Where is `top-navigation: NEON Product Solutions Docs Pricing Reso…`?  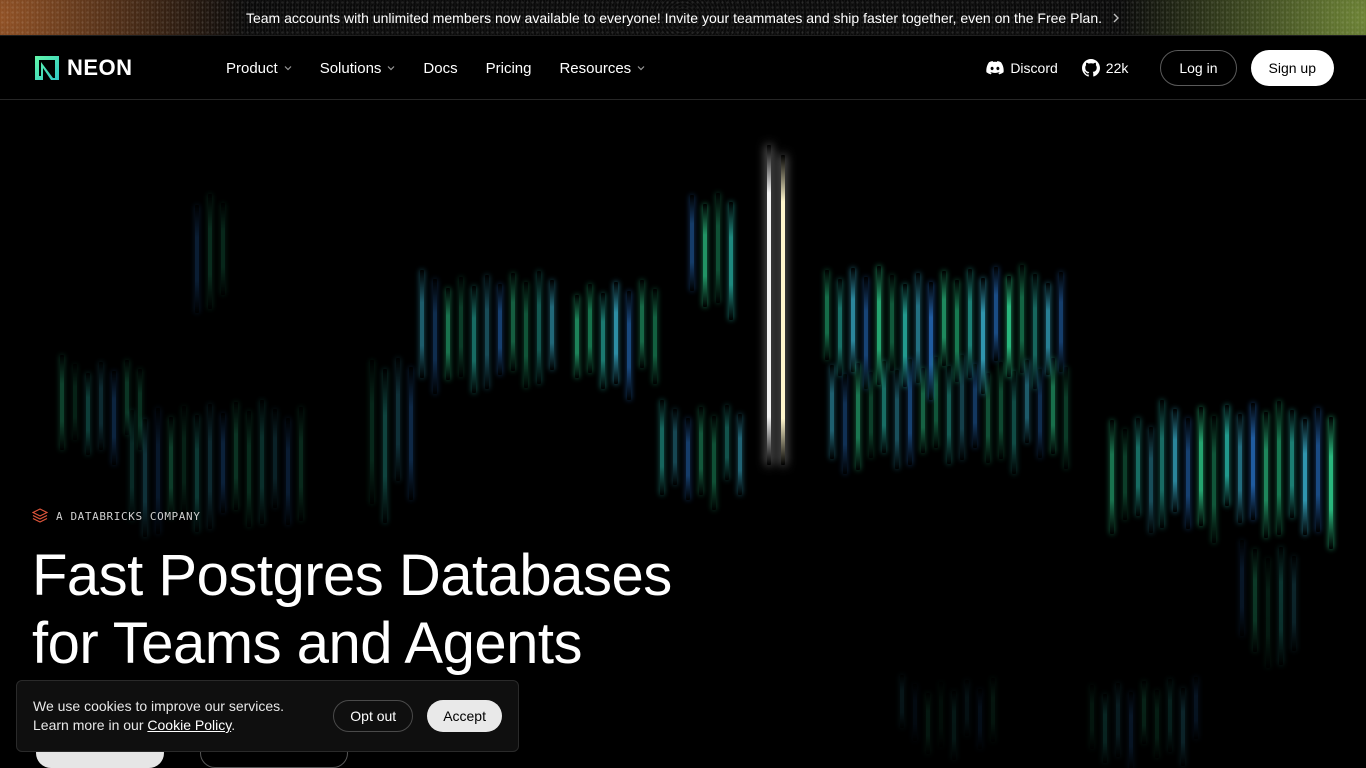
top-navigation: NEON Product Solutions Docs Pricing Reso… is located at coordinates (683, 68).